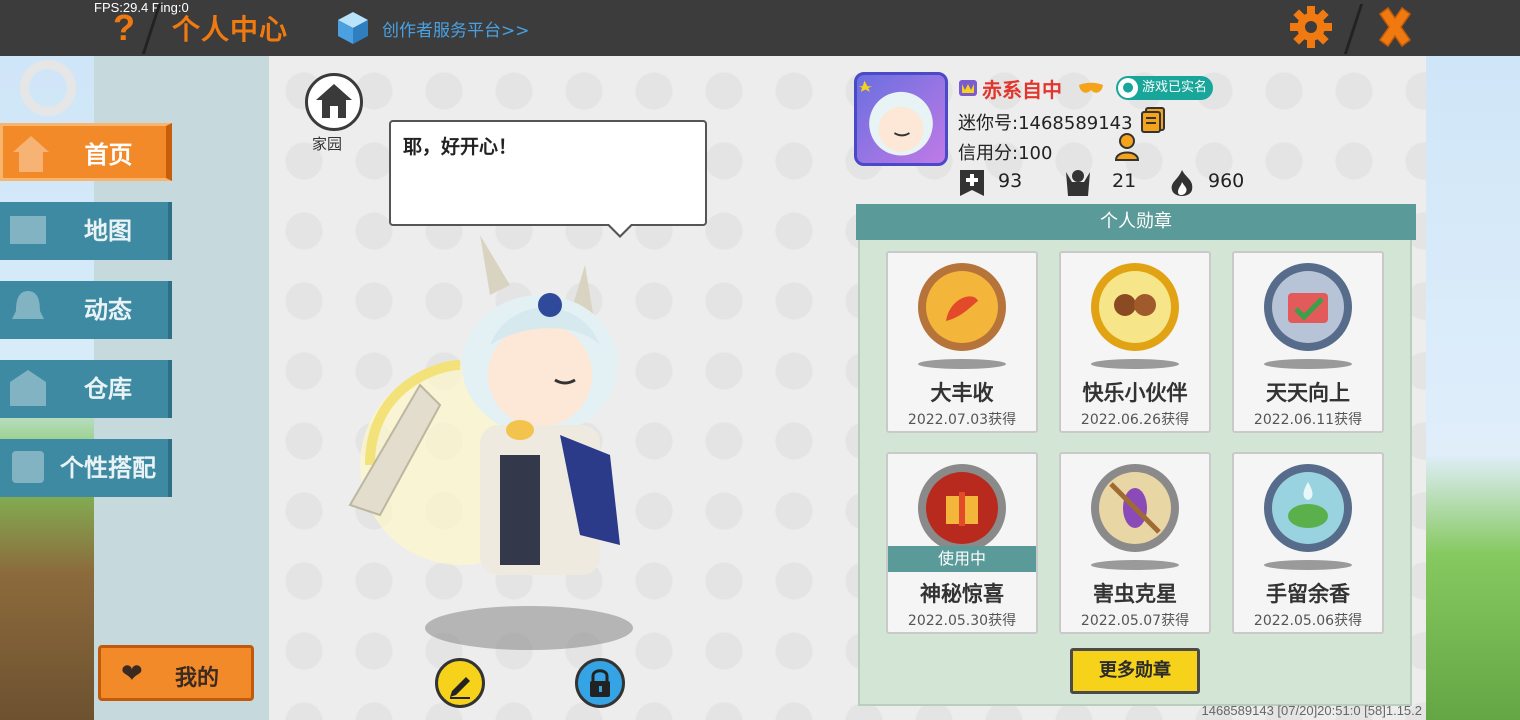 This screenshot has height=720, width=1520. I want to click on surprise-medal-icon, so click(962, 508).